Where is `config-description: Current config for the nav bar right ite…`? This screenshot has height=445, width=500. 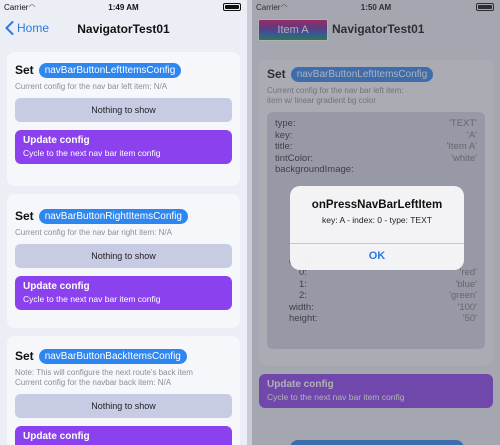
config-description: Current config for the nav bar right ite… is located at coordinates (93, 232).